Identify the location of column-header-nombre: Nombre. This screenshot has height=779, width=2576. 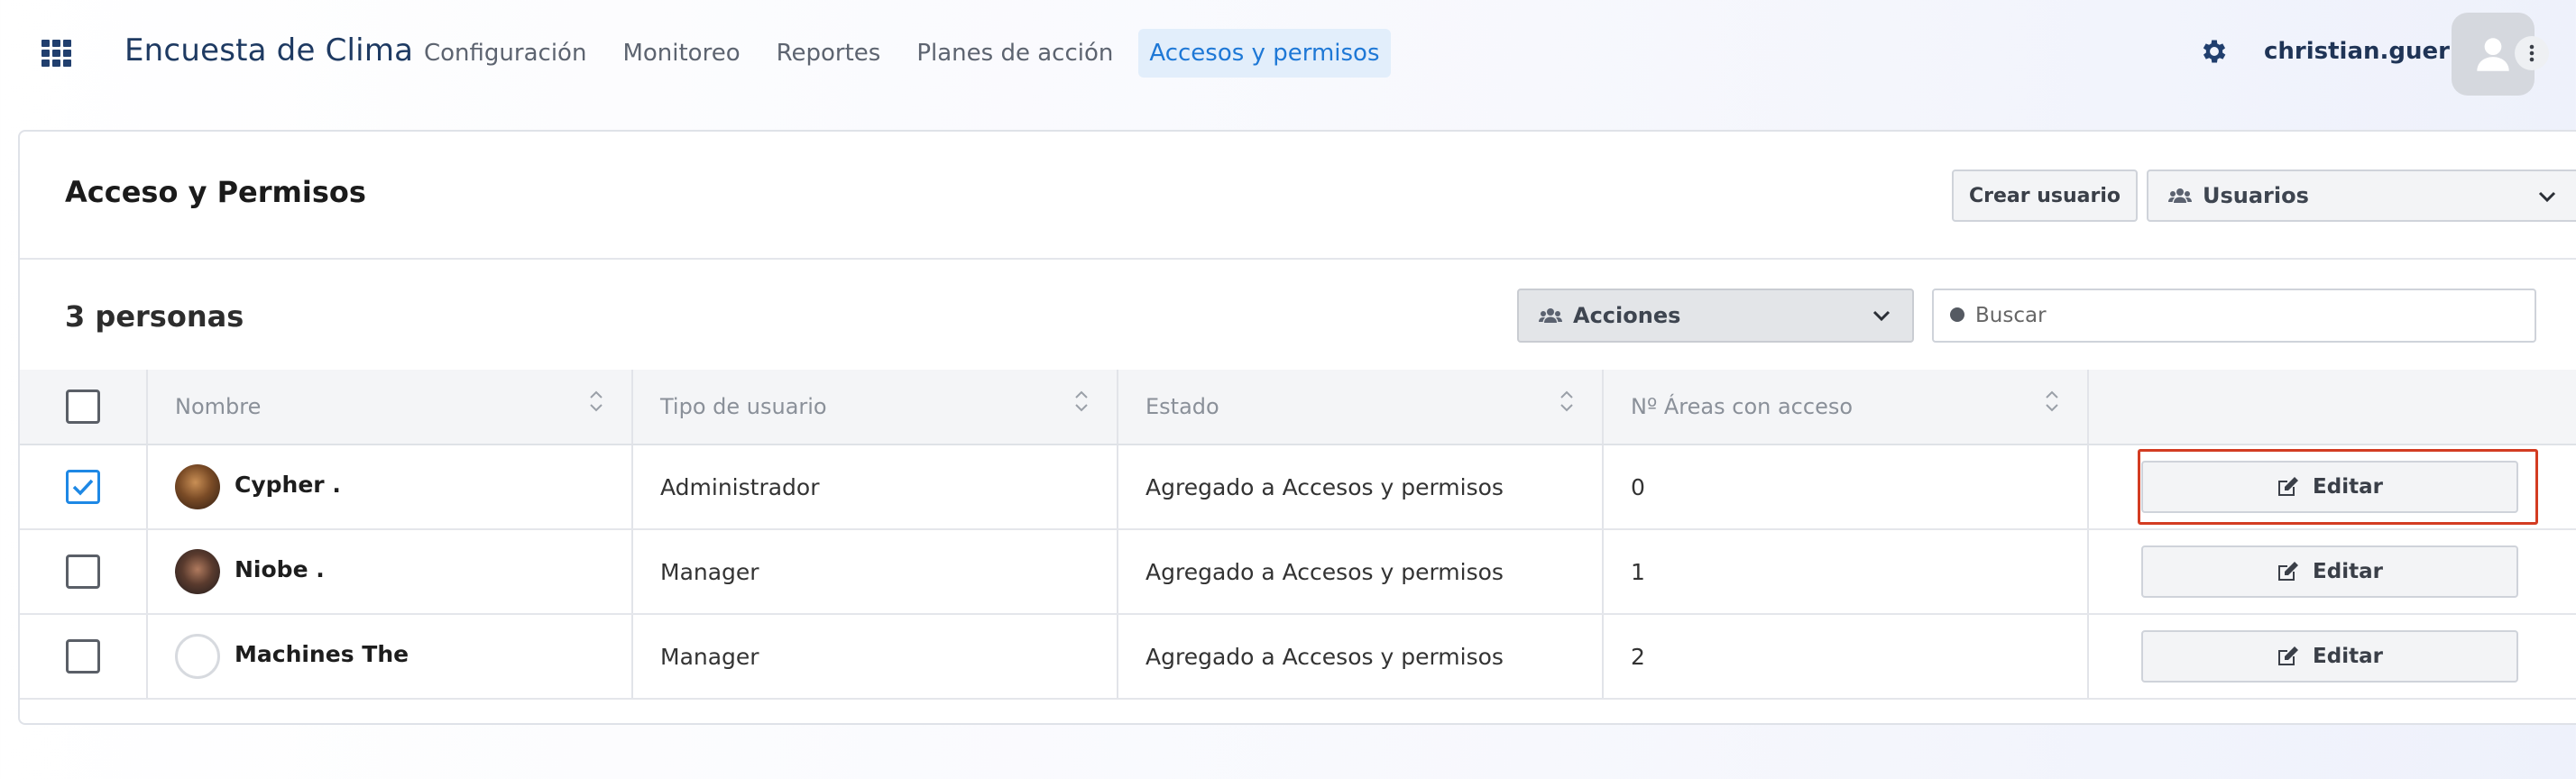
(218, 406).